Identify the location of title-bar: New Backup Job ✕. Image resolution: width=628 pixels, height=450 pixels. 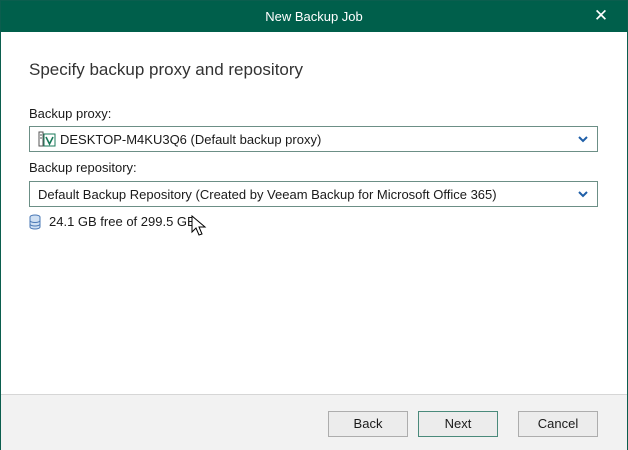
(314, 16).